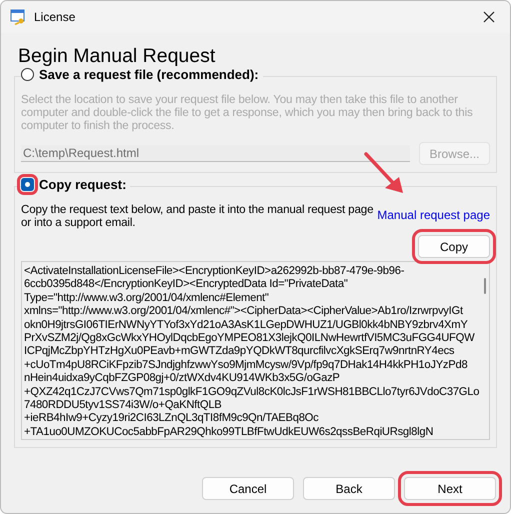  What do you see at coordinates (82, 184) in the screenshot?
I see `option-label: Copy request:` at bounding box center [82, 184].